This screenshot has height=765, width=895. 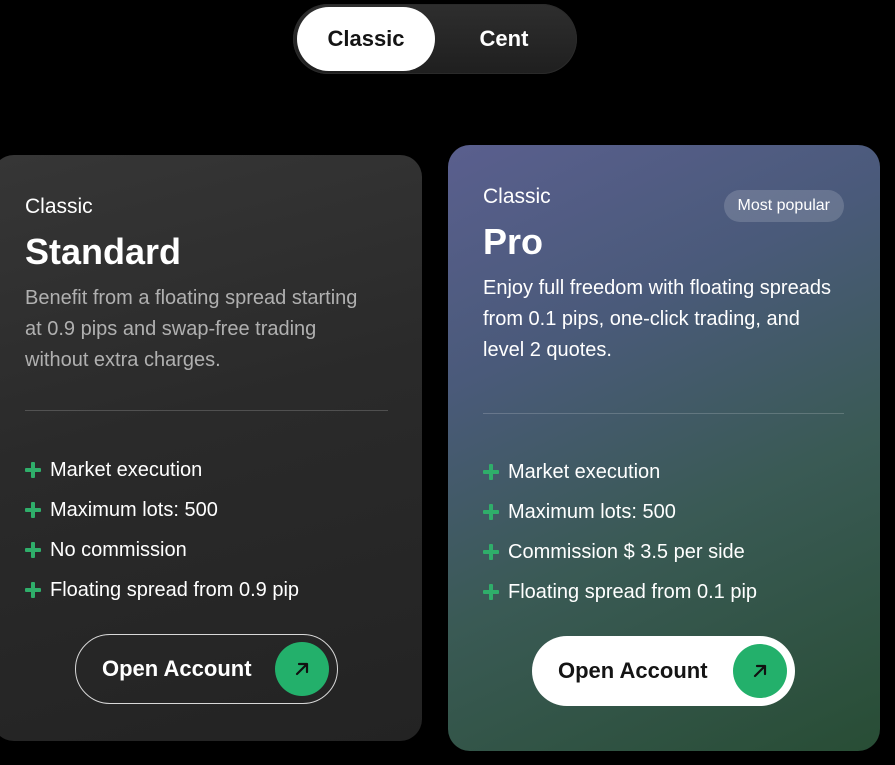 I want to click on toggle-option-label: Cent, so click(x=504, y=38).